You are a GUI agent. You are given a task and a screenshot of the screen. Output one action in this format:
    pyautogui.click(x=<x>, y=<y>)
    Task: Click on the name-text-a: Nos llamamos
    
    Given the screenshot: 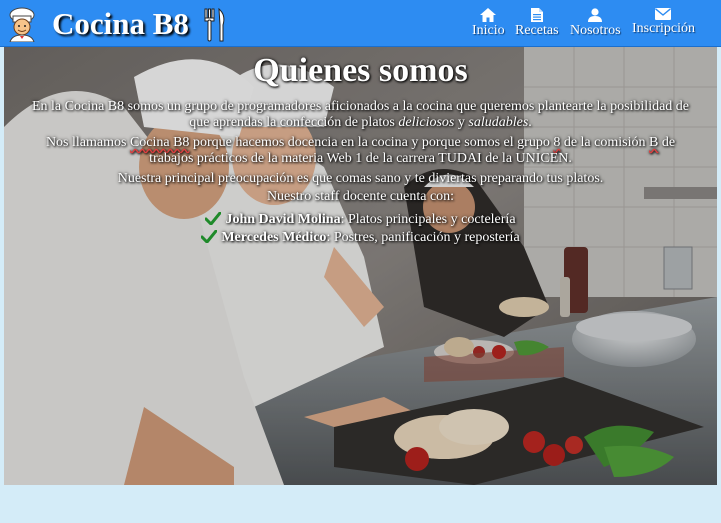 What is the action you would take?
    pyautogui.click(x=87, y=142)
    